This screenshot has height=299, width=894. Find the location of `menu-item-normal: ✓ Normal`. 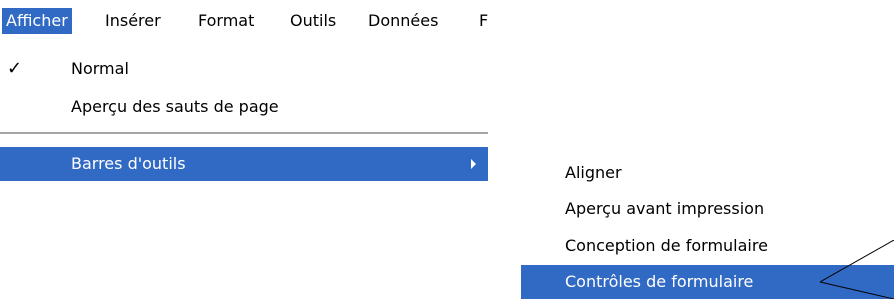

menu-item-normal: ✓ Normal is located at coordinates (244, 69).